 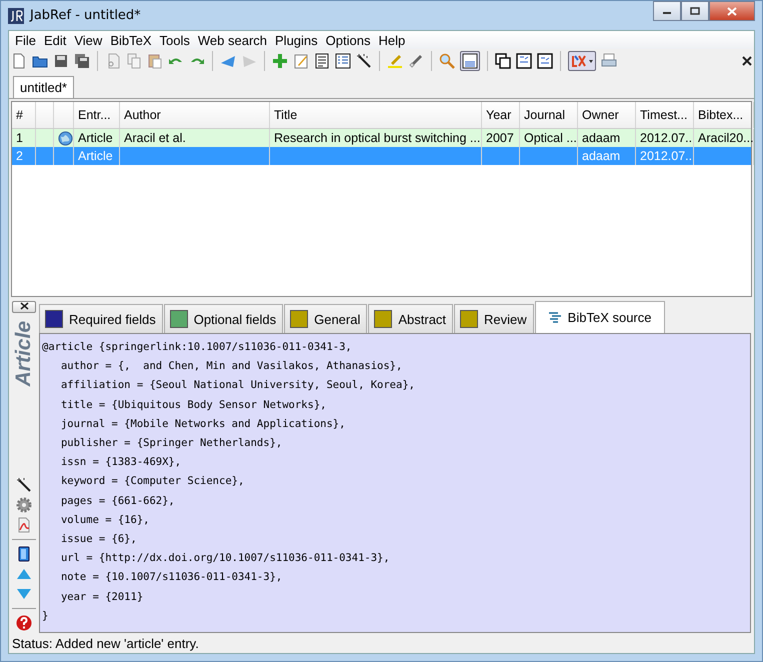 What do you see at coordinates (228, 61) in the screenshot?
I see `back-arrow-icon` at bounding box center [228, 61].